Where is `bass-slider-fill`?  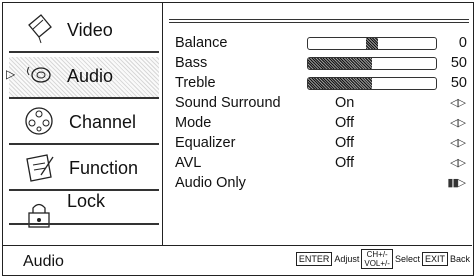 bass-slider-fill is located at coordinates (340, 63).